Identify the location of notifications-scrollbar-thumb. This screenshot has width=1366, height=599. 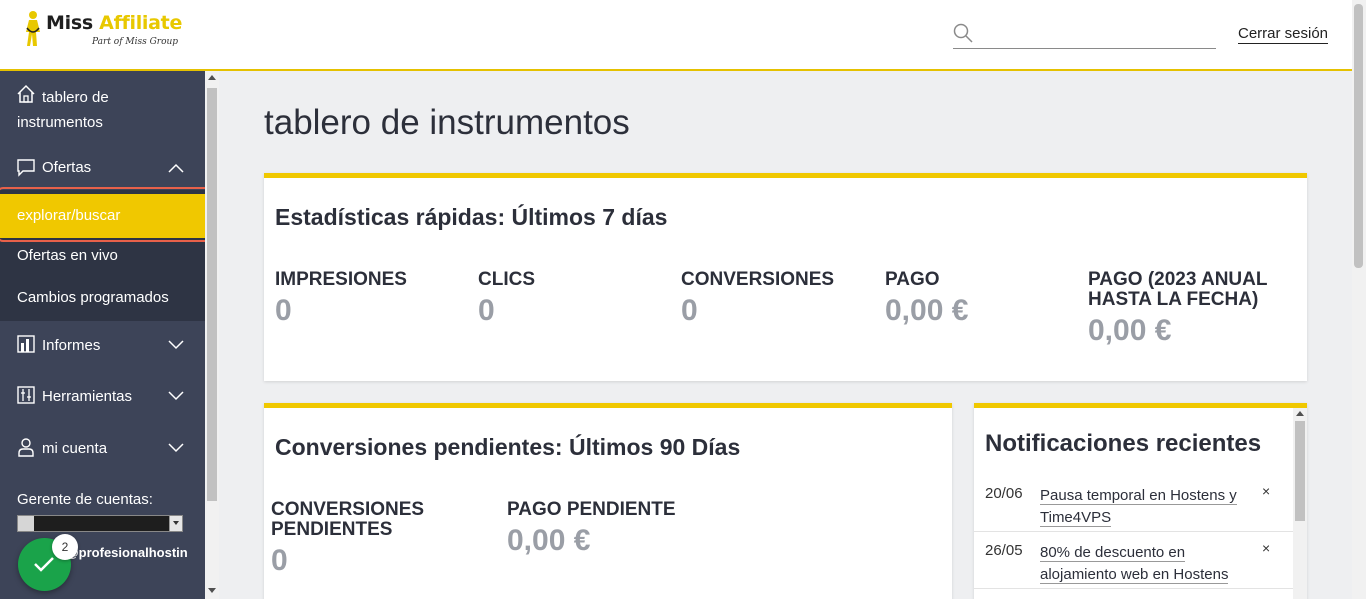
(1300, 471).